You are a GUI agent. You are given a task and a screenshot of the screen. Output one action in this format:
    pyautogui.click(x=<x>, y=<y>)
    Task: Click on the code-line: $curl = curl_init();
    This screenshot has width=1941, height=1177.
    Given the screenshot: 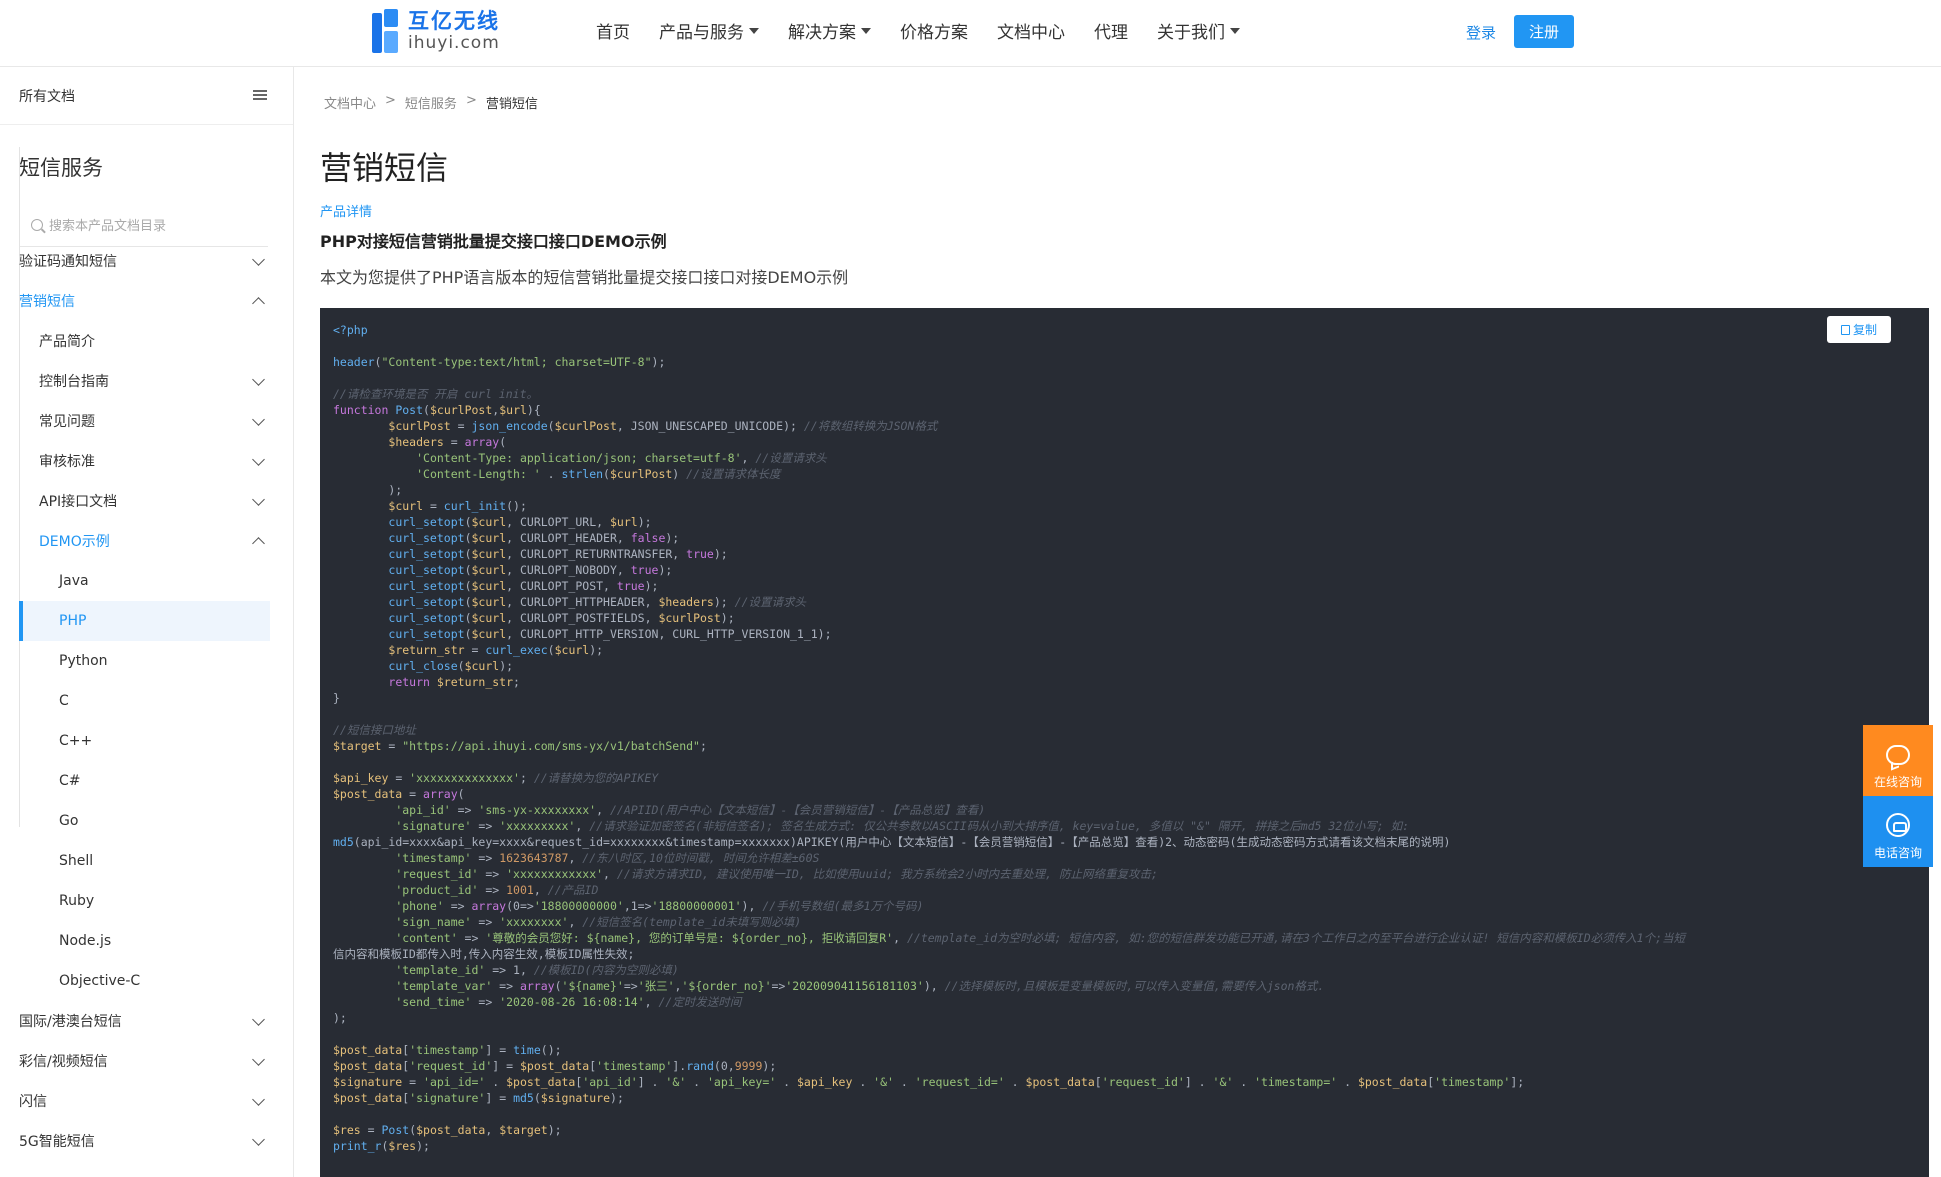 What is the action you would take?
    pyautogui.click(x=457, y=506)
    